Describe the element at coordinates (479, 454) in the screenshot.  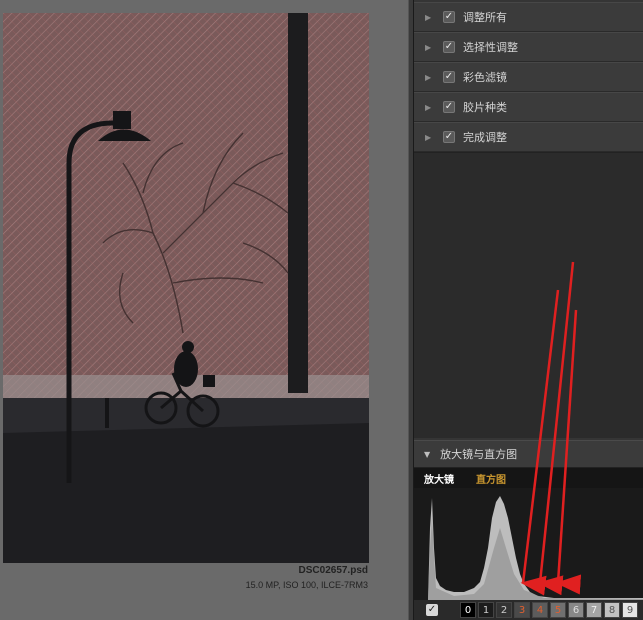
I see `section-title: 放大镜与直方图` at that location.